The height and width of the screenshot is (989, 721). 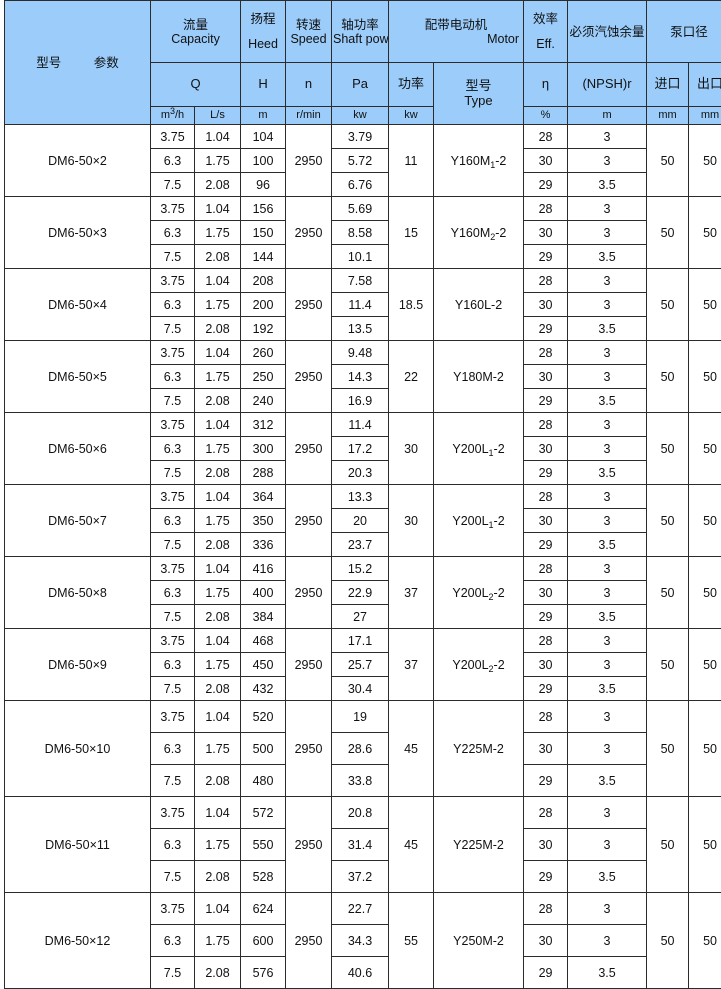 What do you see at coordinates (478, 86) in the screenshot?
I see `header-symbol-motor-type-cn: 型号` at bounding box center [478, 86].